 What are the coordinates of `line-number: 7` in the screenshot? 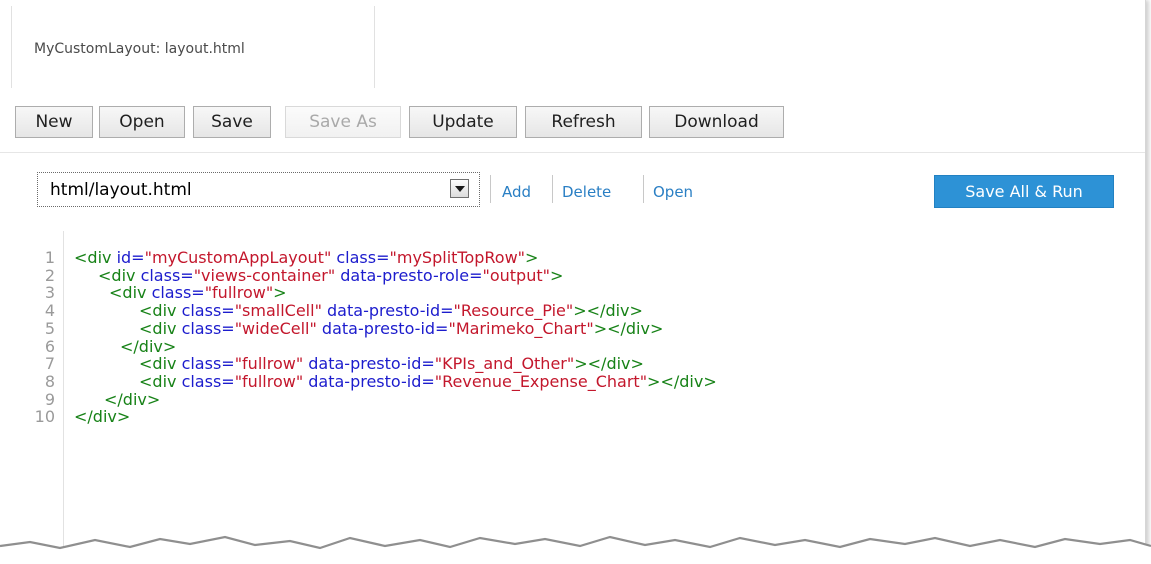 It's located at (49, 364).